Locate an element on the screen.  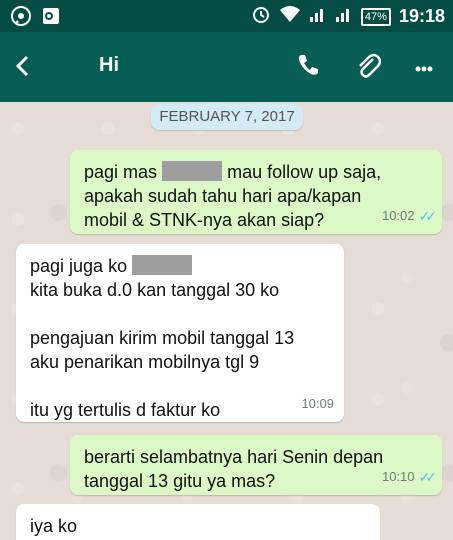
message-line: pagi juga ko is located at coordinates (162, 266).